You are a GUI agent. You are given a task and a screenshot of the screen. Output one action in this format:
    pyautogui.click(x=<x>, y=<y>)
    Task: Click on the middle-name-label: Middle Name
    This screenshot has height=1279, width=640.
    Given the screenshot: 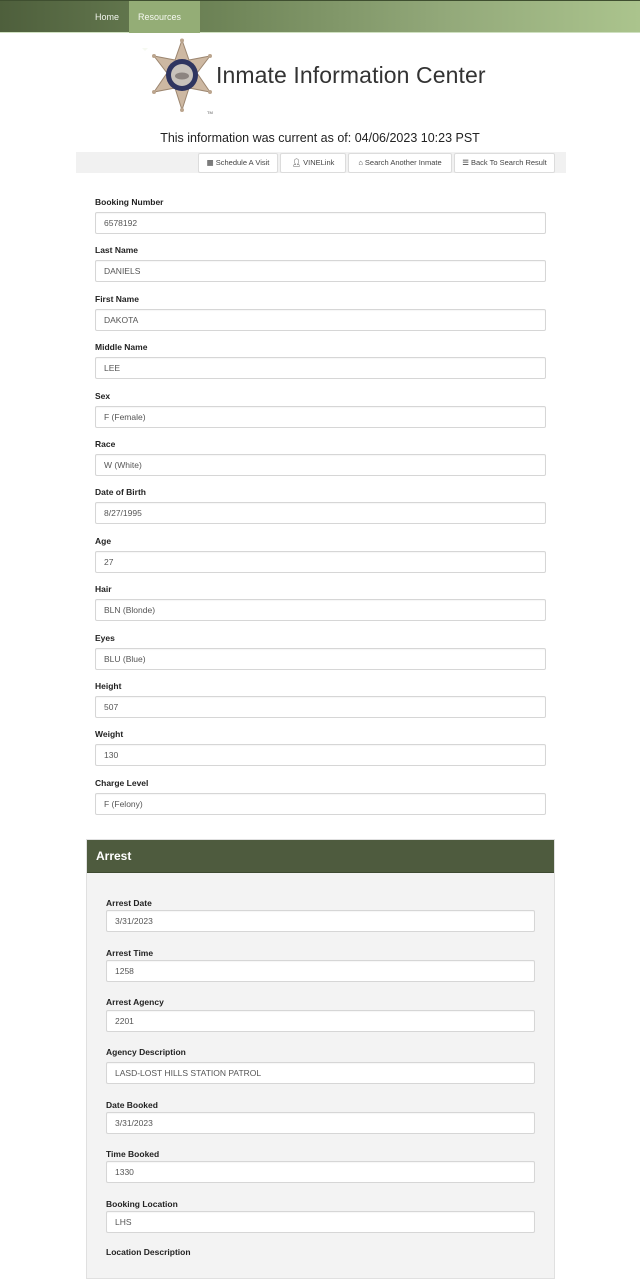 What is the action you would take?
    pyautogui.click(x=121, y=347)
    